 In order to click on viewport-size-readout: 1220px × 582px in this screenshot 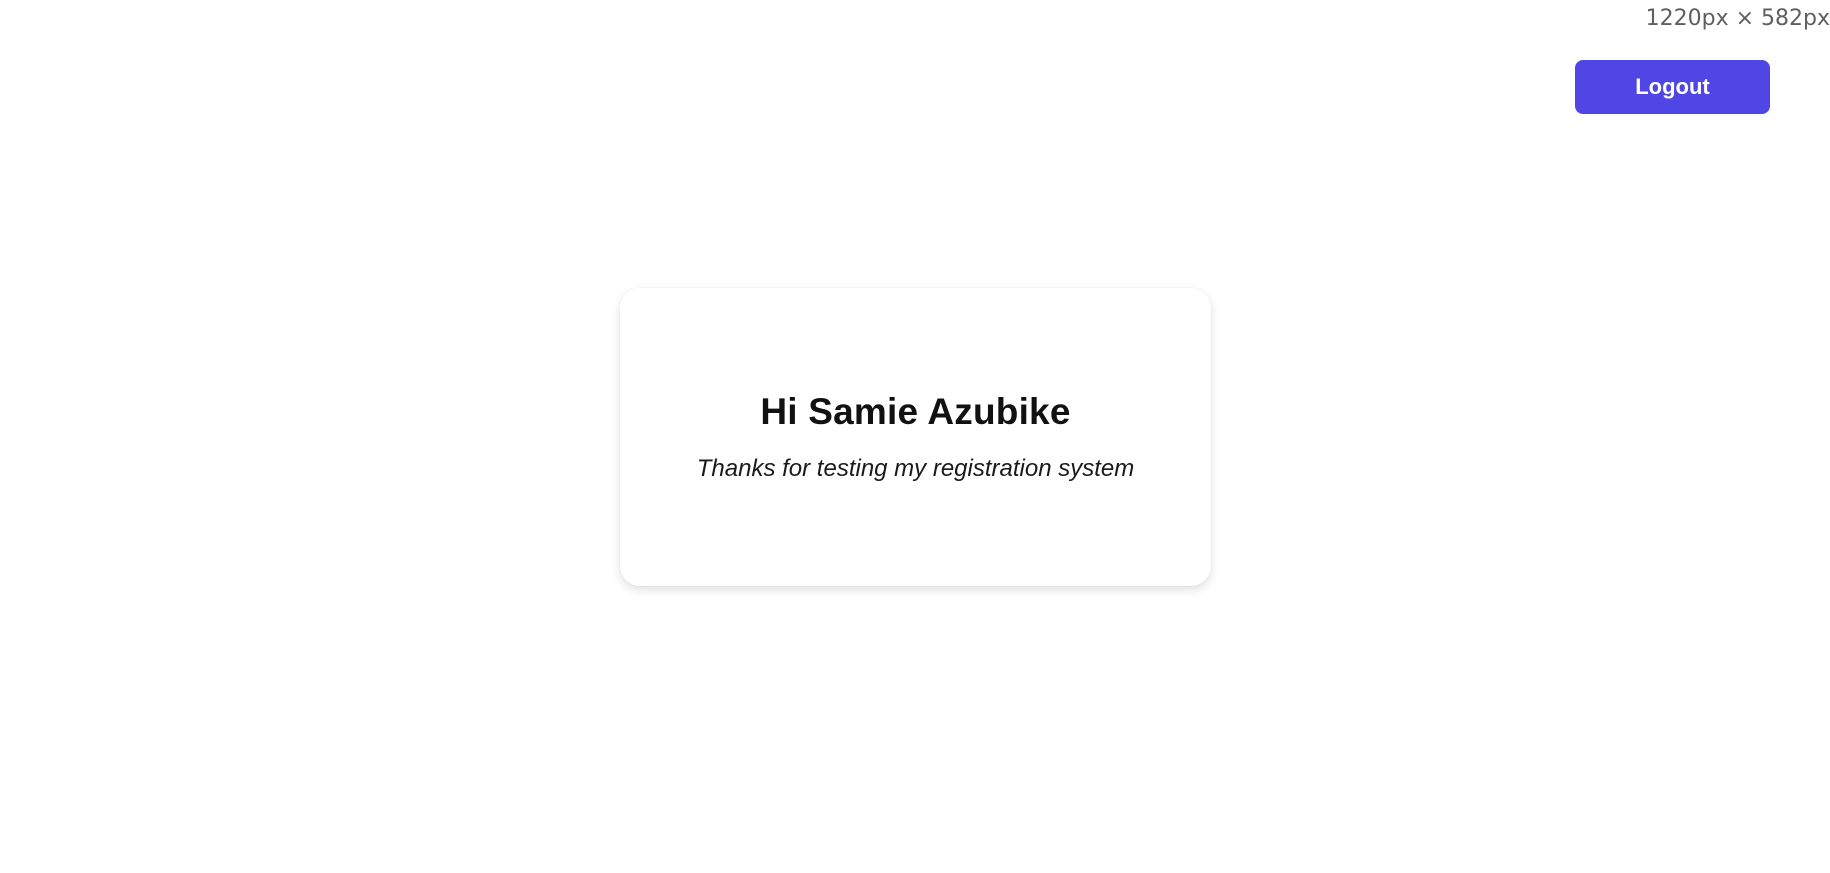, I will do `click(1737, 18)`.